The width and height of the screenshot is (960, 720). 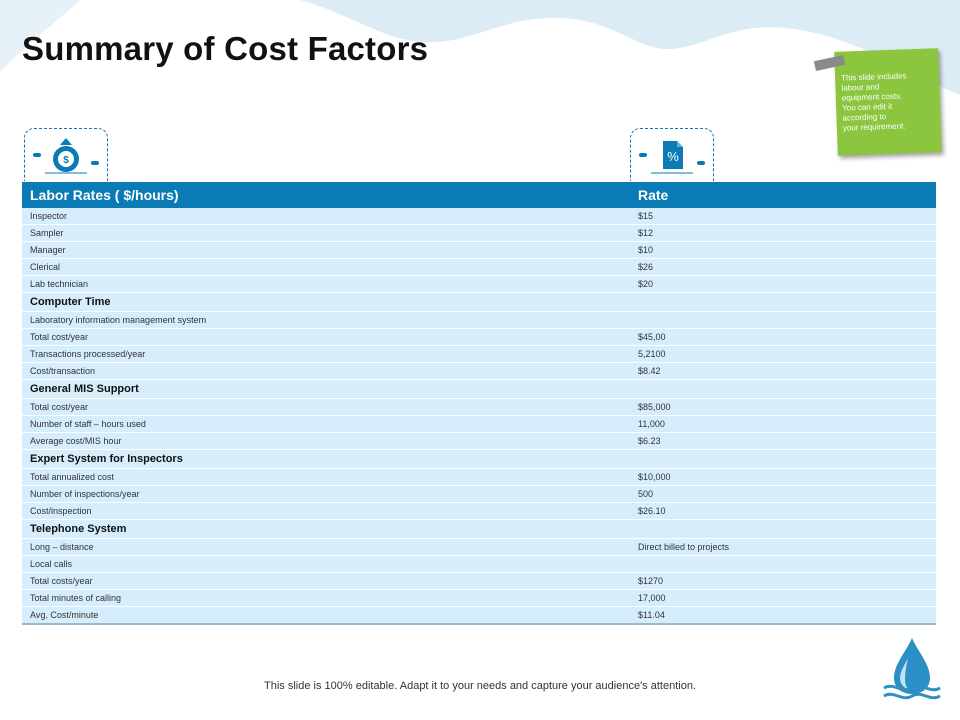 What do you see at coordinates (783, 267) in the screenshot?
I see `row-value: $26` at bounding box center [783, 267].